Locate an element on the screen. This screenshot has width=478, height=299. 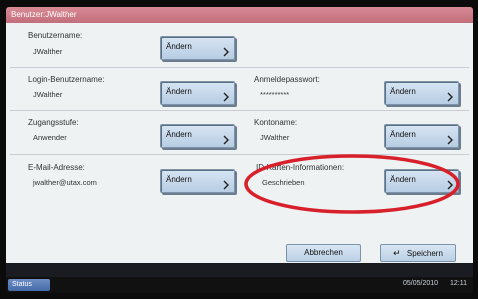
login-username-value: JWalther is located at coordinates (48, 94).